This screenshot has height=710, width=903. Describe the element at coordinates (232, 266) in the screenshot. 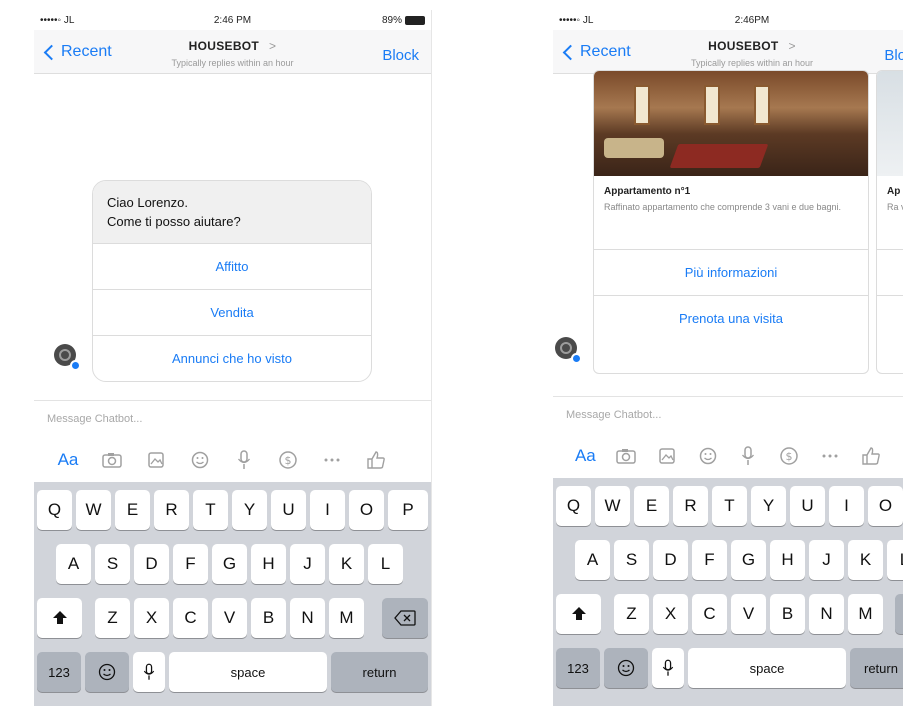

I see `quick-reply-affitto: Affitto` at that location.